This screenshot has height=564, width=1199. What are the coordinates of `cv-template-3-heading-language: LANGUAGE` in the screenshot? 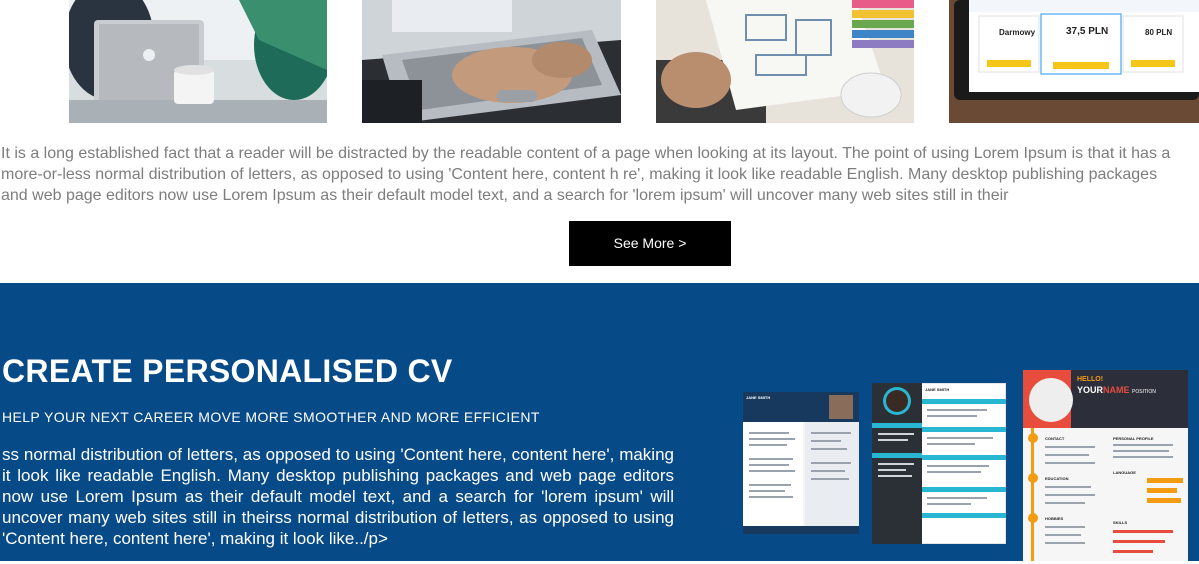 It's located at (1124, 472).